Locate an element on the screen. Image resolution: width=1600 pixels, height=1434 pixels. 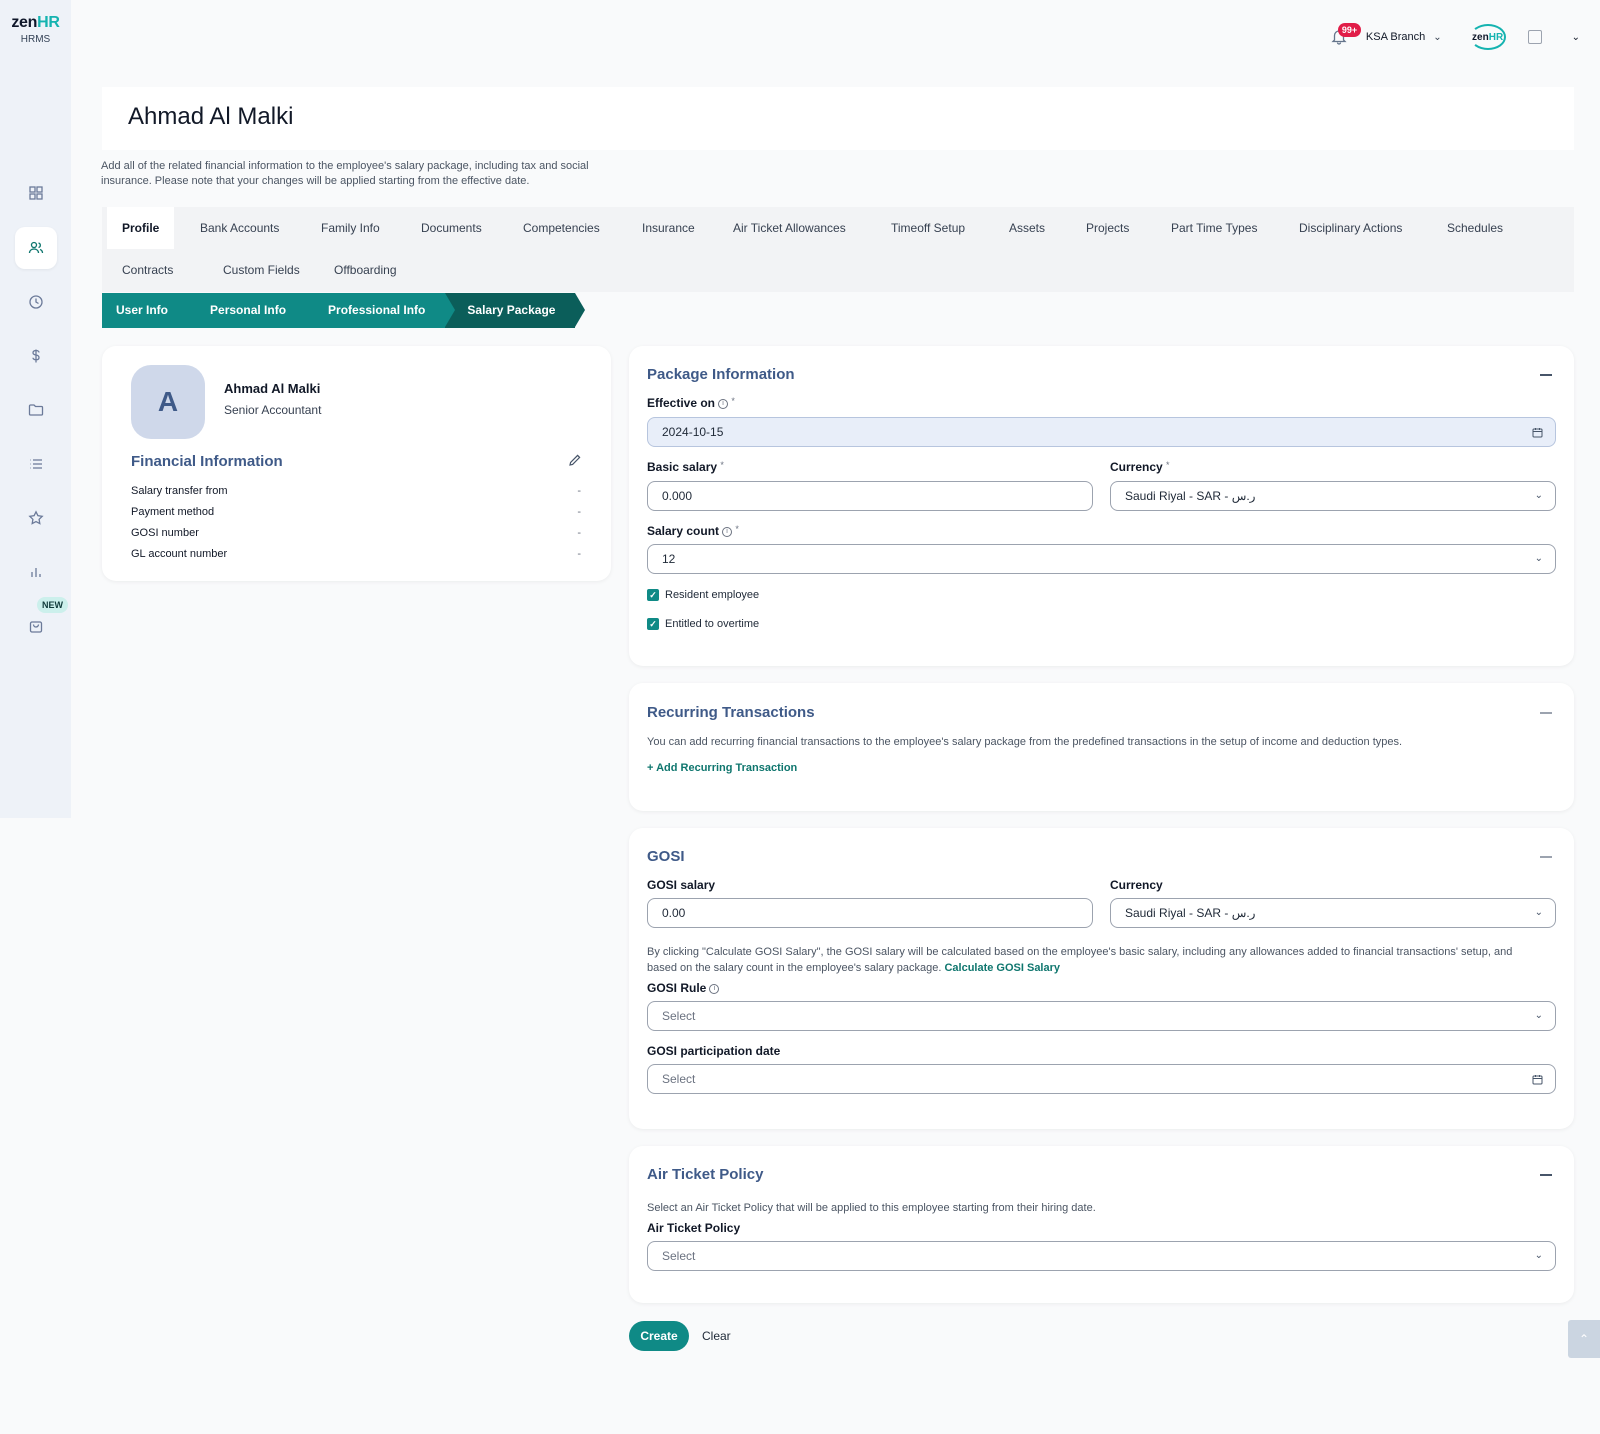
field-value: 12 is located at coordinates (669, 559).